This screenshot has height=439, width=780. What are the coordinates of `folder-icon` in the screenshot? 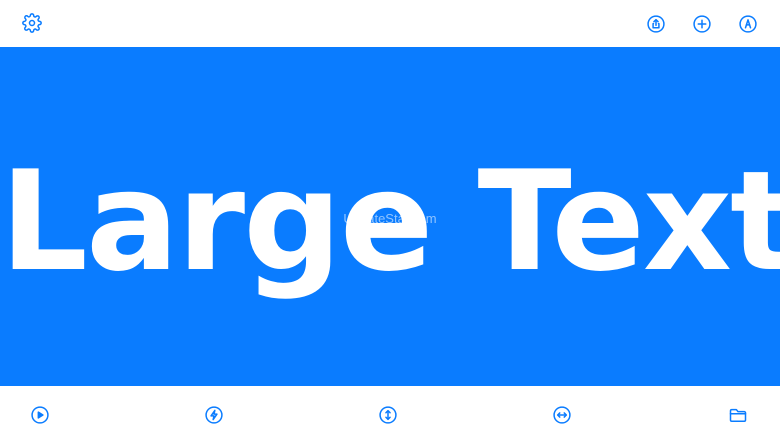 It's located at (738, 415).